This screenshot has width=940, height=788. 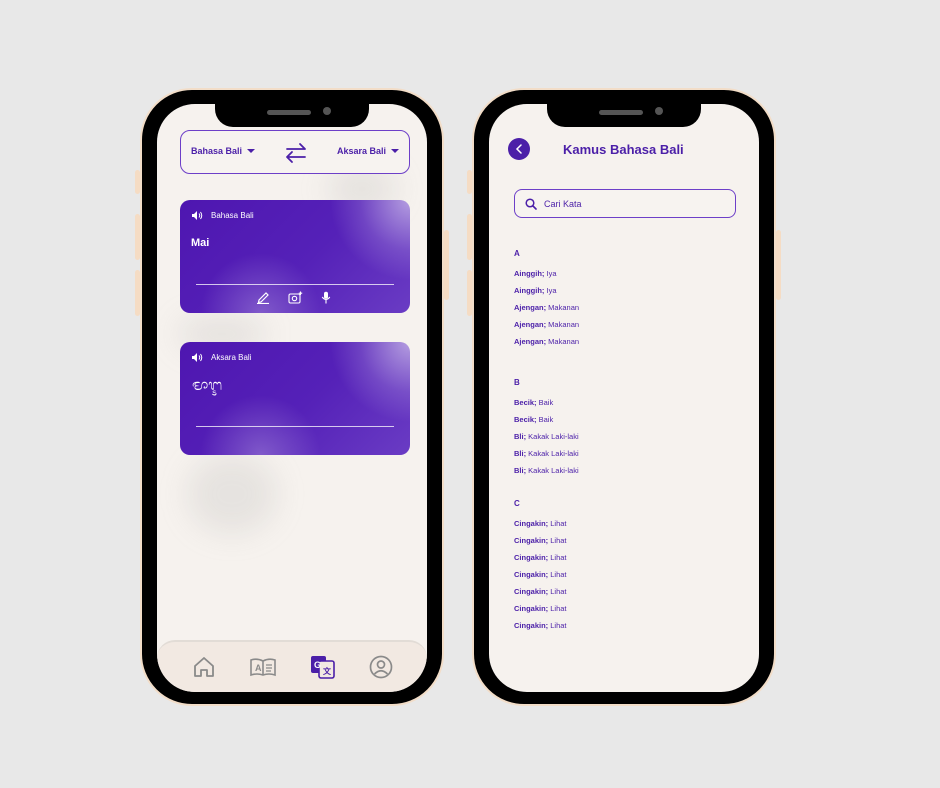 What do you see at coordinates (292, 115) in the screenshot?
I see `notch` at bounding box center [292, 115].